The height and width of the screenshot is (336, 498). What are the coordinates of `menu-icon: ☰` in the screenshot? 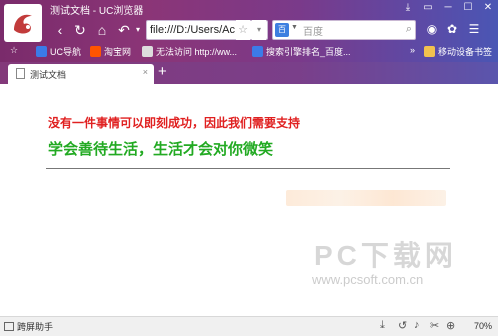 It's located at (474, 29).